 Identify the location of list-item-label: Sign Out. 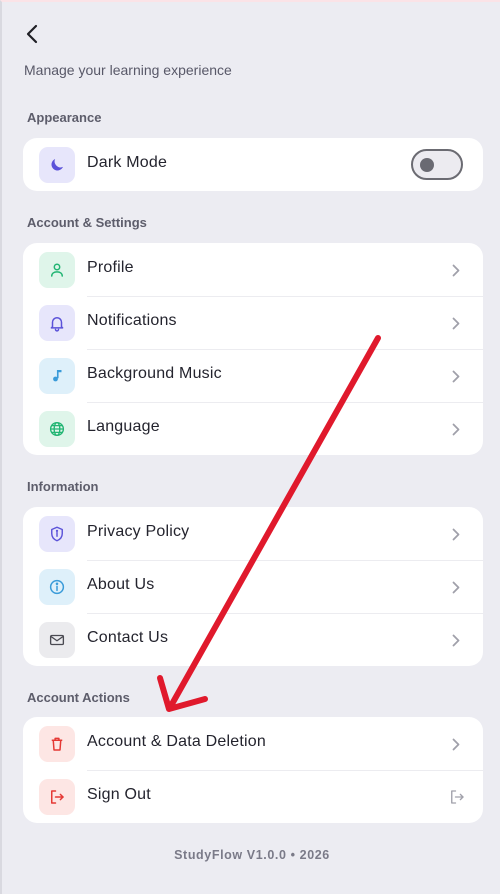
(119, 794).